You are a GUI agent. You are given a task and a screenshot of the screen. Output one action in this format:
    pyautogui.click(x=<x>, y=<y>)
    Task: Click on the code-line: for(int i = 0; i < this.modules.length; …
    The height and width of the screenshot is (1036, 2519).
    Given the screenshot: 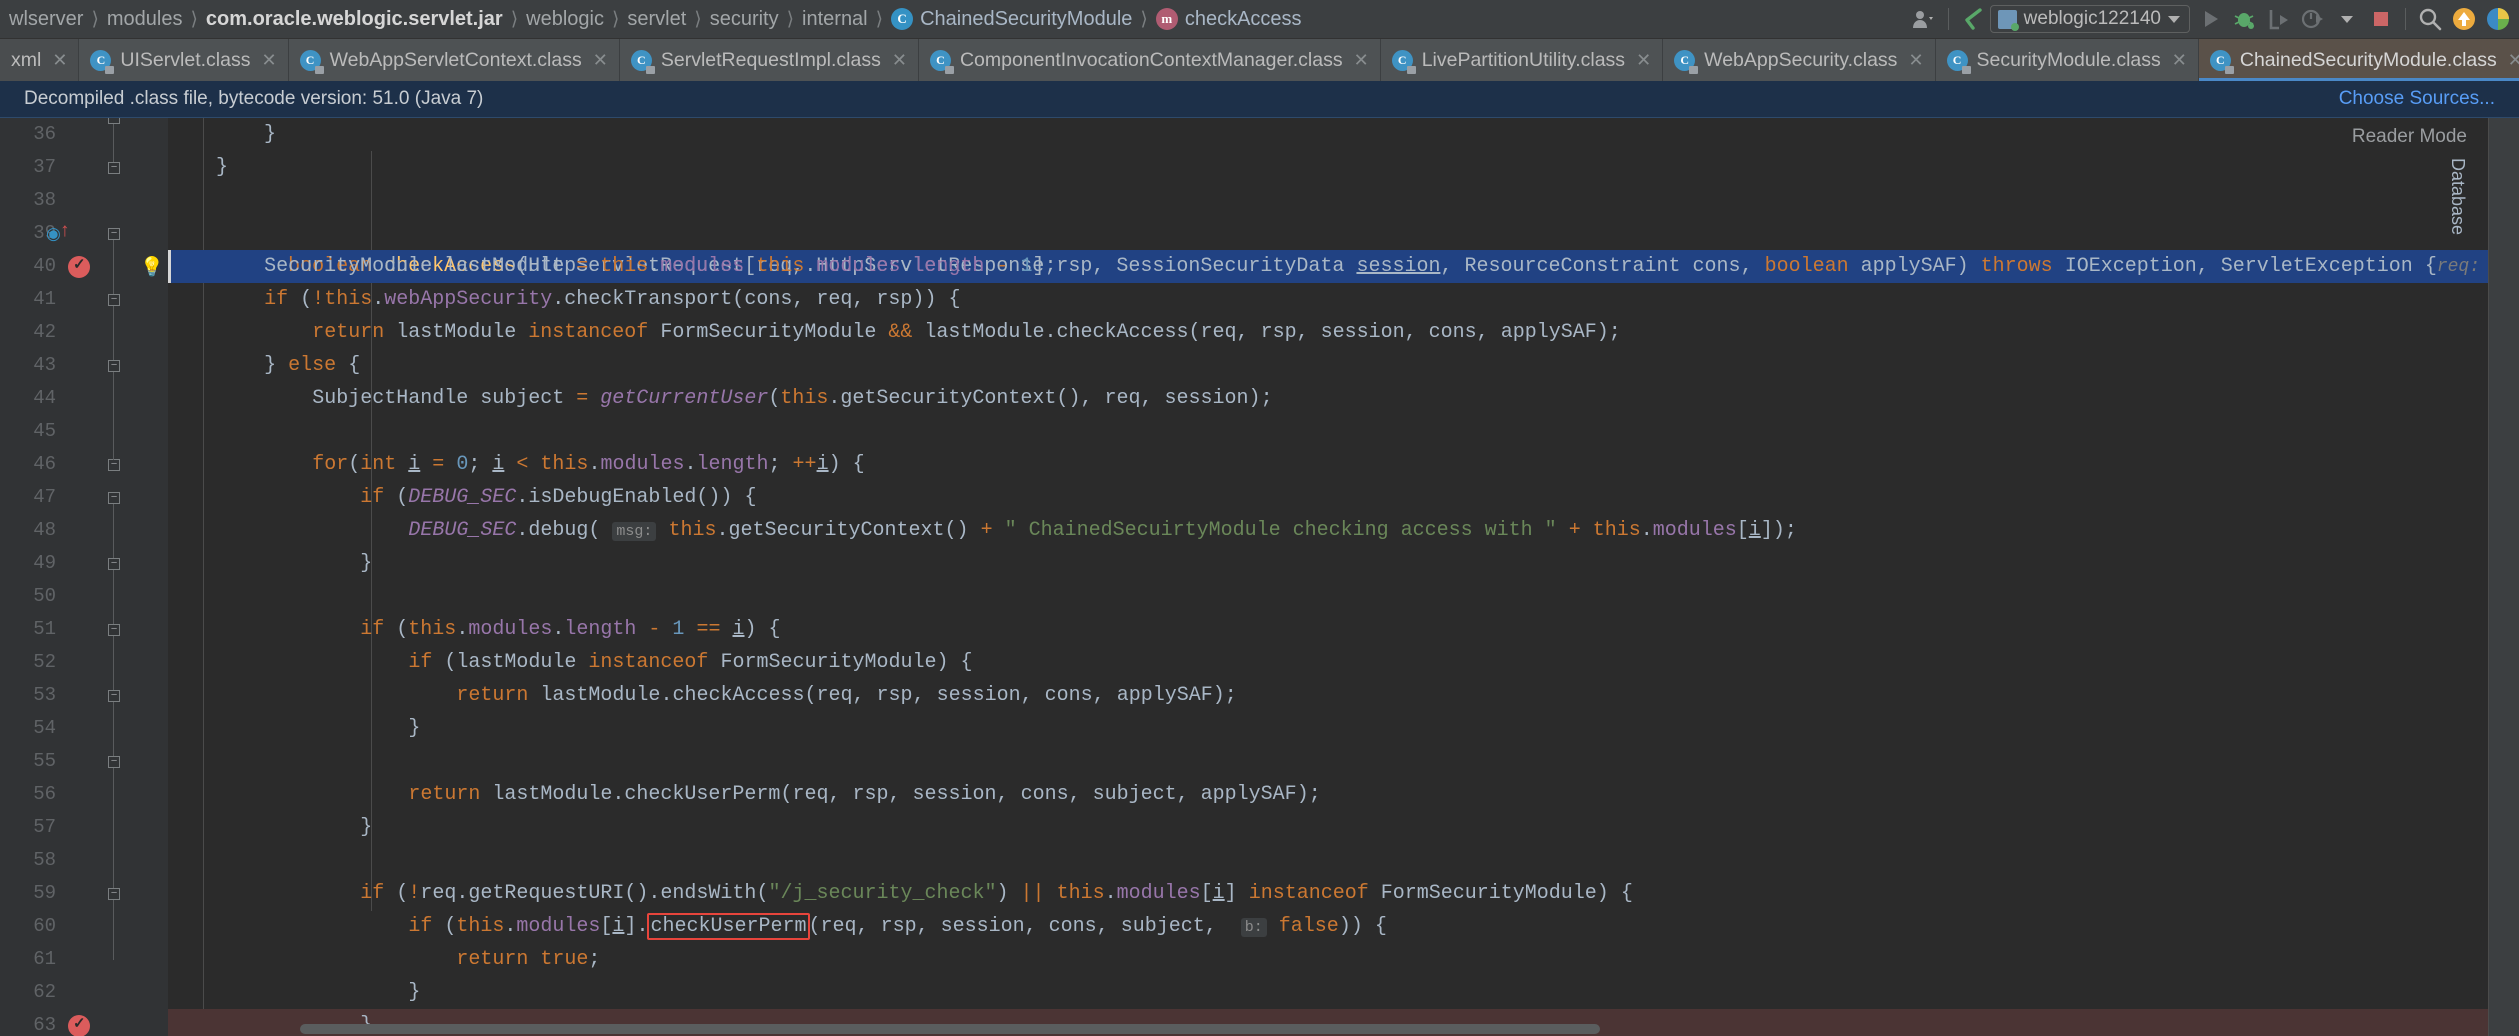 What is the action you would take?
    pyautogui.click(x=1343, y=464)
    